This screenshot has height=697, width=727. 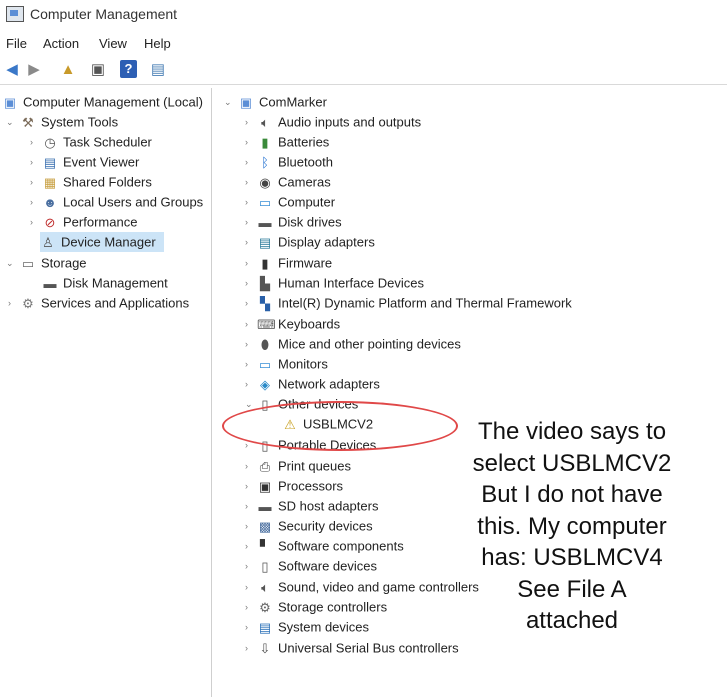 I want to click on tree-item-performance: ⊘ Performance, so click(x=90, y=222).